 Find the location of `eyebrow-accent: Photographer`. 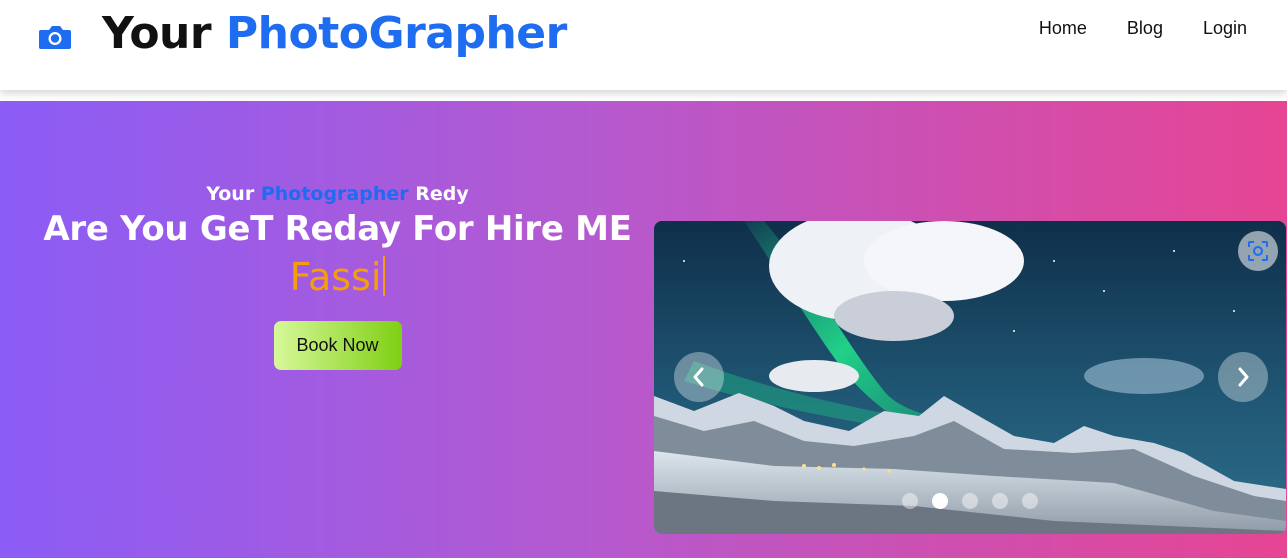

eyebrow-accent: Photographer is located at coordinates (334, 194).